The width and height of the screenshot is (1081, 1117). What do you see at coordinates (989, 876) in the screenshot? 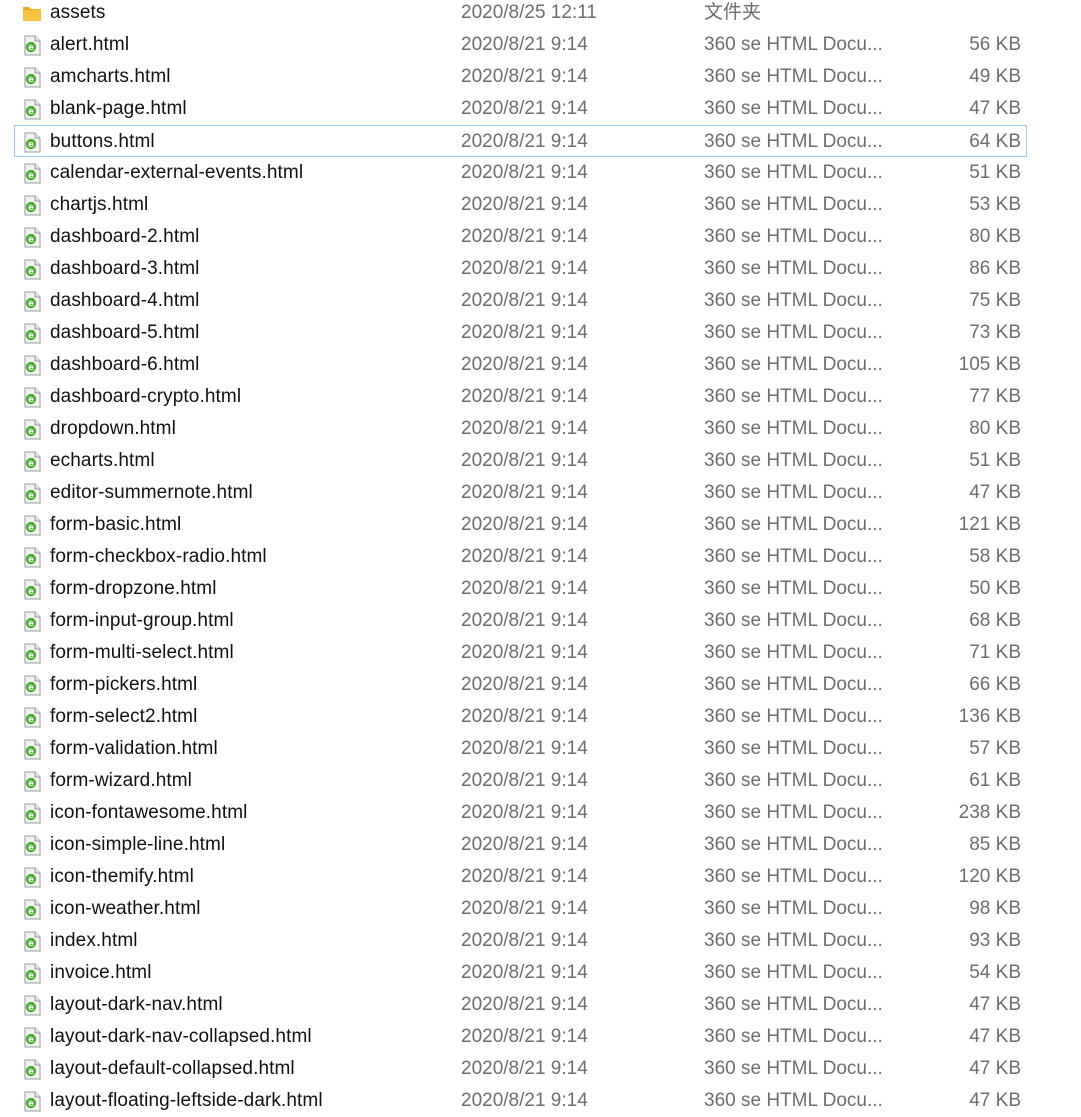
I see `file-size: 120 KB` at bounding box center [989, 876].